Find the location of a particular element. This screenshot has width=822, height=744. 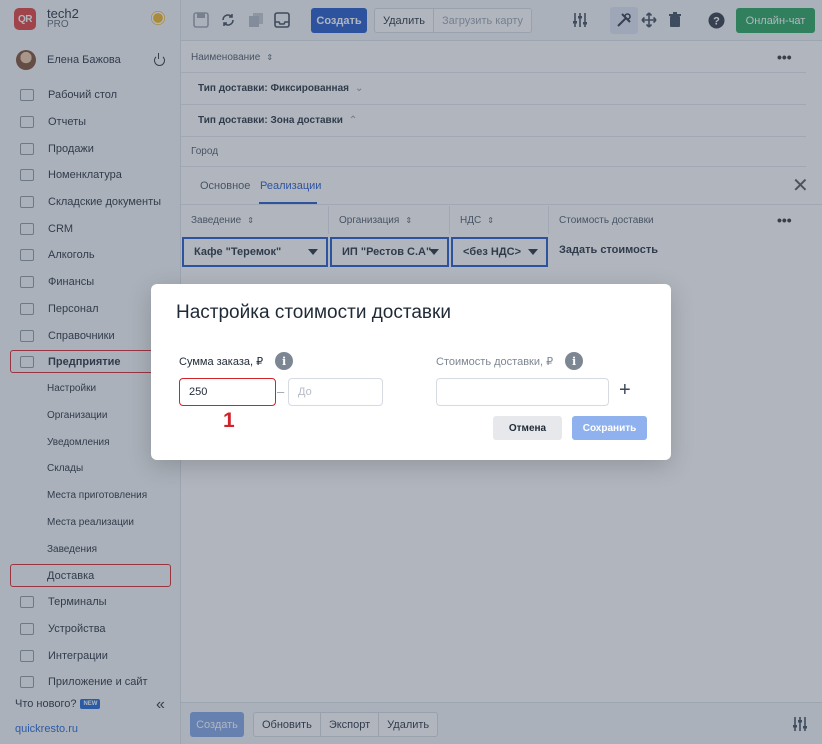

order-sum-from-input: 250 is located at coordinates (227, 392).